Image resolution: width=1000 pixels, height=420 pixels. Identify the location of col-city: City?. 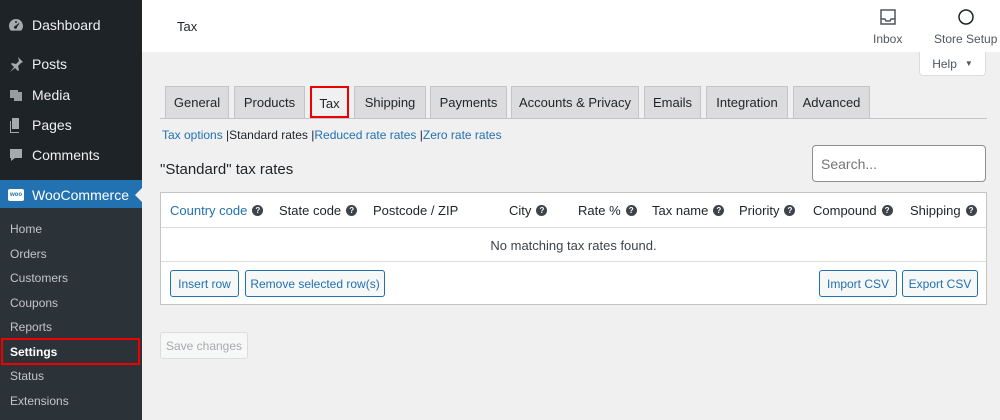
(528, 210).